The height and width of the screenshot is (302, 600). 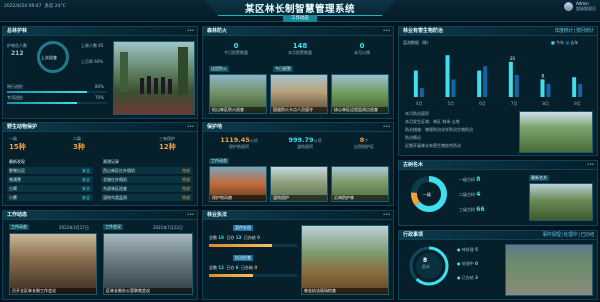 I want to click on panel-title: 林业执法, so click(x=217, y=215).